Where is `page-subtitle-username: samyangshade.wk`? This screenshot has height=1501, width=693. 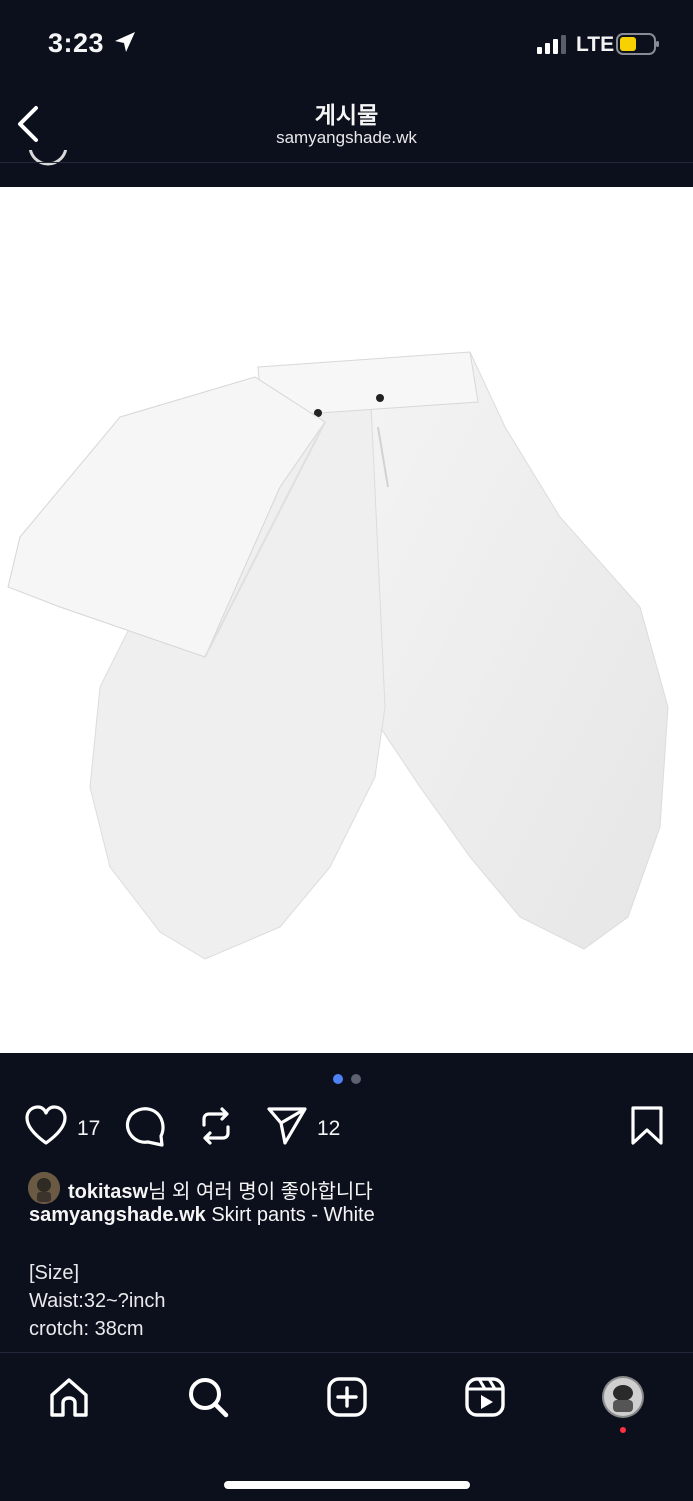 page-subtitle-username: samyangshade.wk is located at coordinates (346, 138).